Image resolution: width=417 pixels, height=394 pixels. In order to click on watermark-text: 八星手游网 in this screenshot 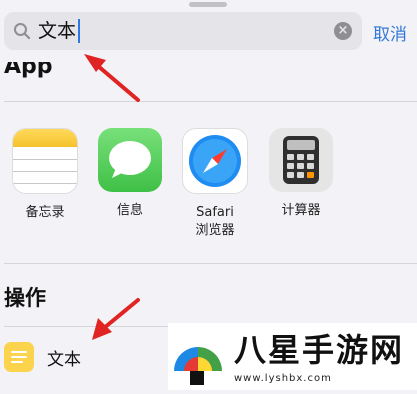, I will do `click(319, 350)`.